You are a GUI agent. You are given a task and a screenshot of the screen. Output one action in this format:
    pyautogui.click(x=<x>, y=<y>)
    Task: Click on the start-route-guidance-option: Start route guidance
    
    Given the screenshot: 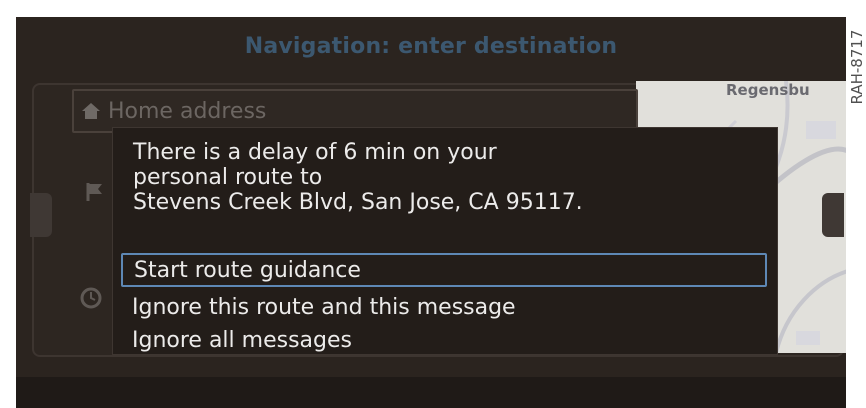 What is the action you would take?
    pyautogui.click(x=444, y=270)
    